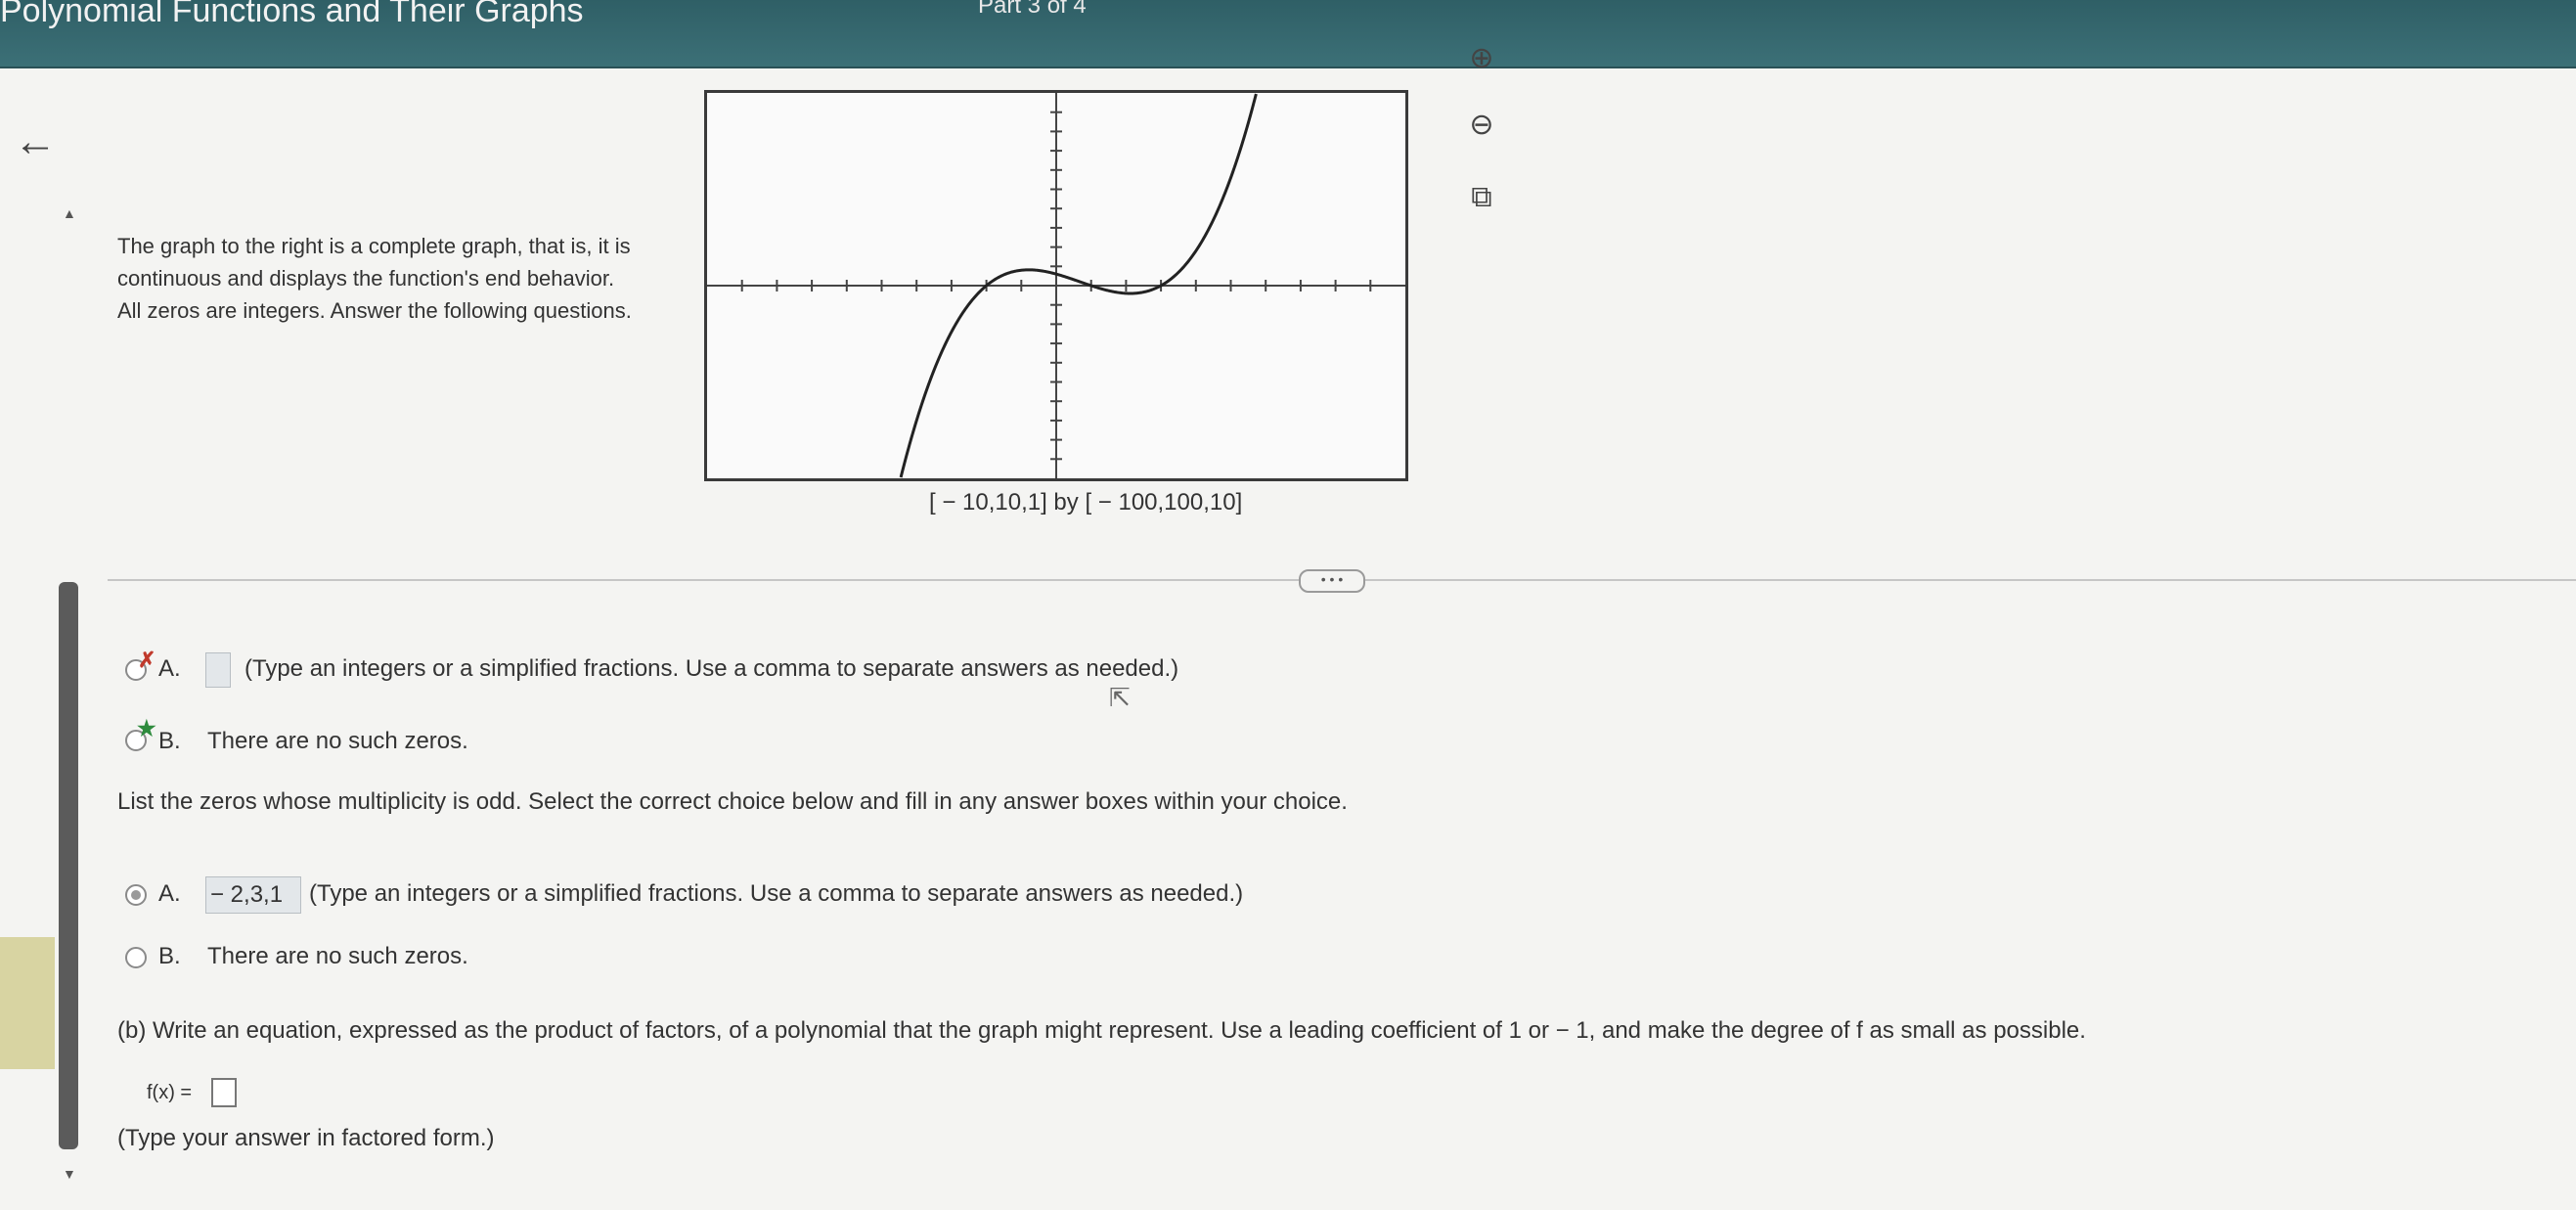  What do you see at coordinates (170, 1092) in the screenshot?
I see `fx-label: f(x) =` at bounding box center [170, 1092].